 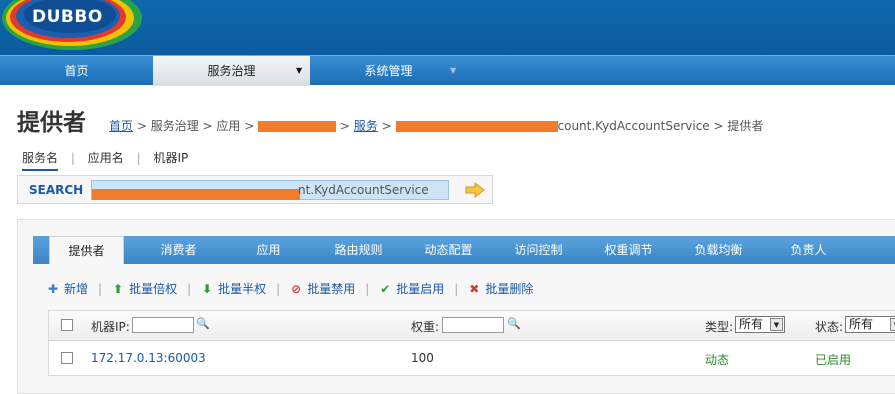 I want to click on toolbar-action-label: 批量半权, so click(x=242, y=289).